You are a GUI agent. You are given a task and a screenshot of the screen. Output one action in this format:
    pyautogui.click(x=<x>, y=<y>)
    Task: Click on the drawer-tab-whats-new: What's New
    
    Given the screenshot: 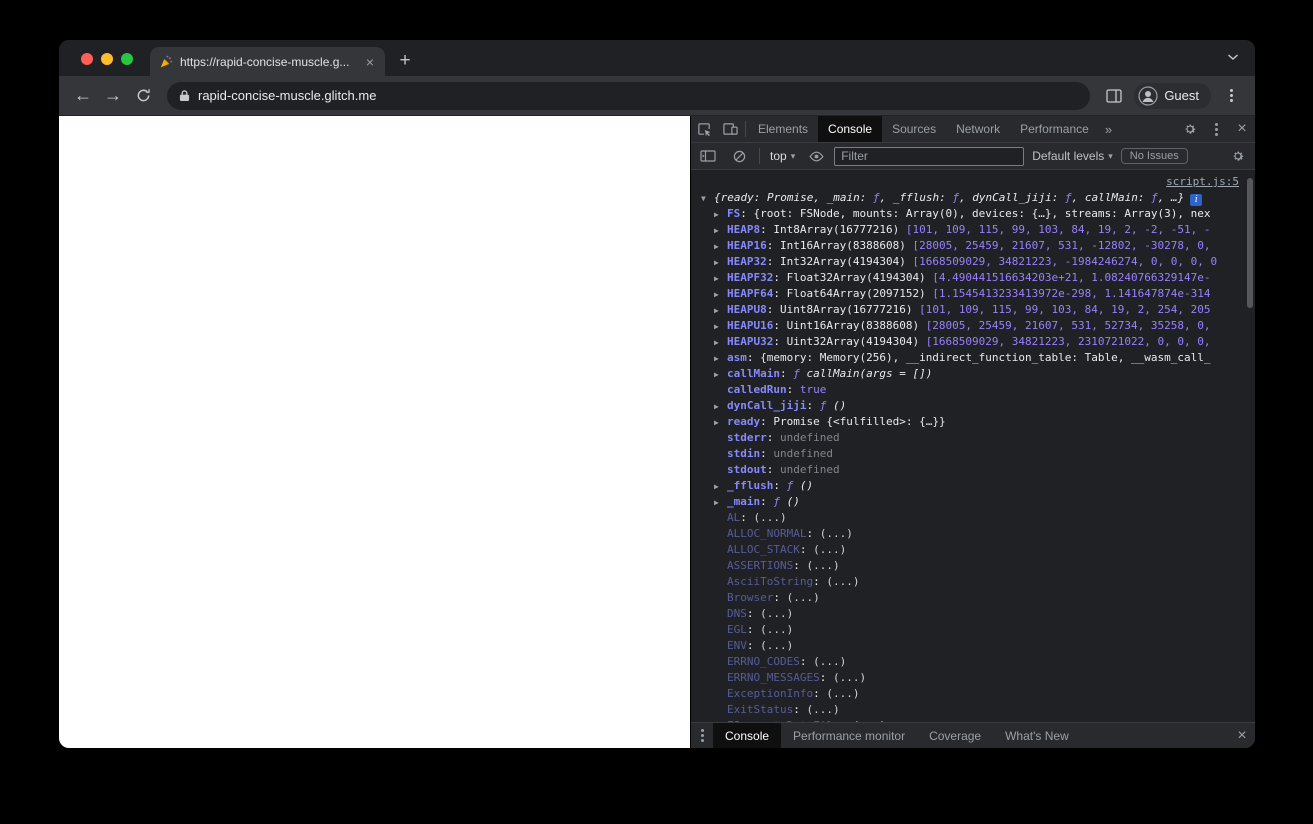 What is the action you would take?
    pyautogui.click(x=1037, y=735)
    